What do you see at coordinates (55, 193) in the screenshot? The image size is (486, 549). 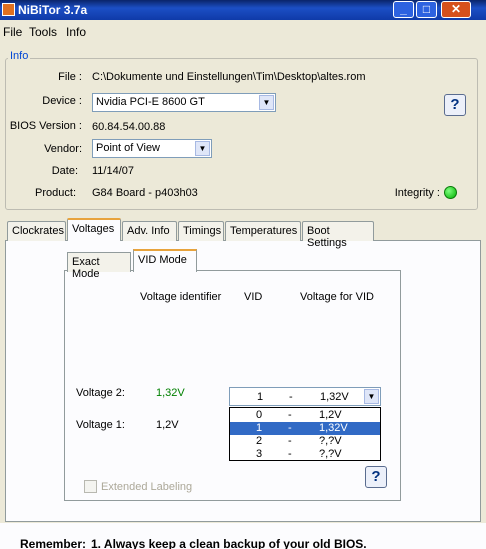 I see `product-label: Product:` at bounding box center [55, 193].